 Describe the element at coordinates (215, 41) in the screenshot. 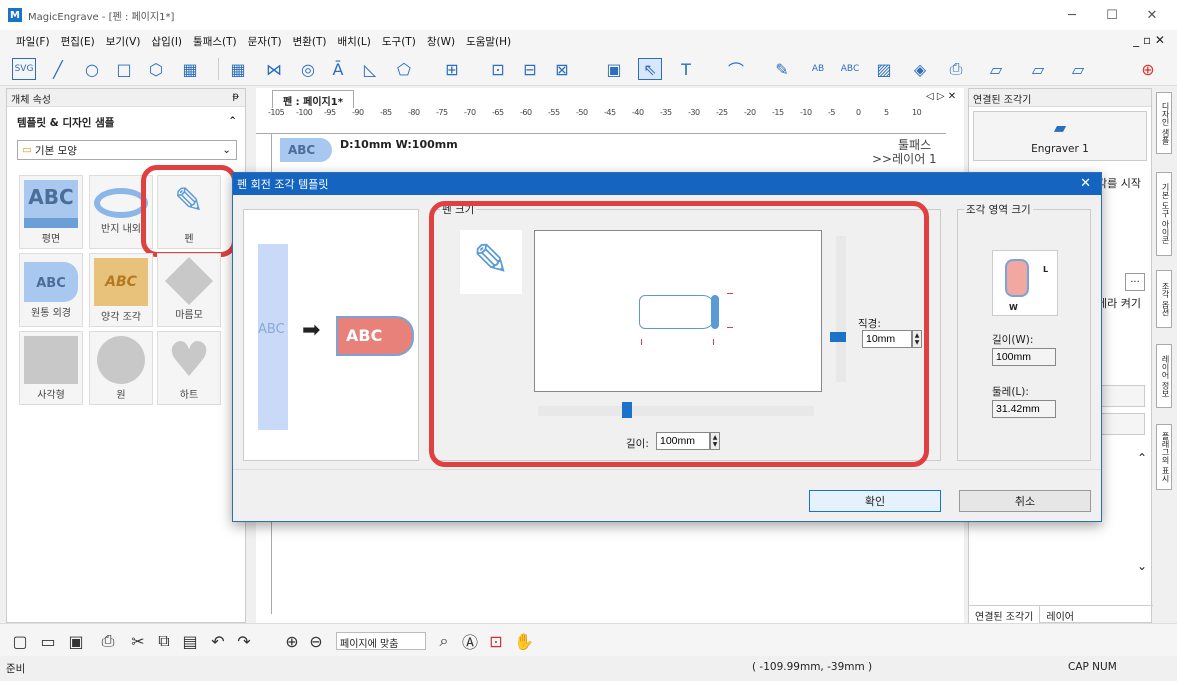

I see `menu-toolpath: 툴패스(T)` at that location.